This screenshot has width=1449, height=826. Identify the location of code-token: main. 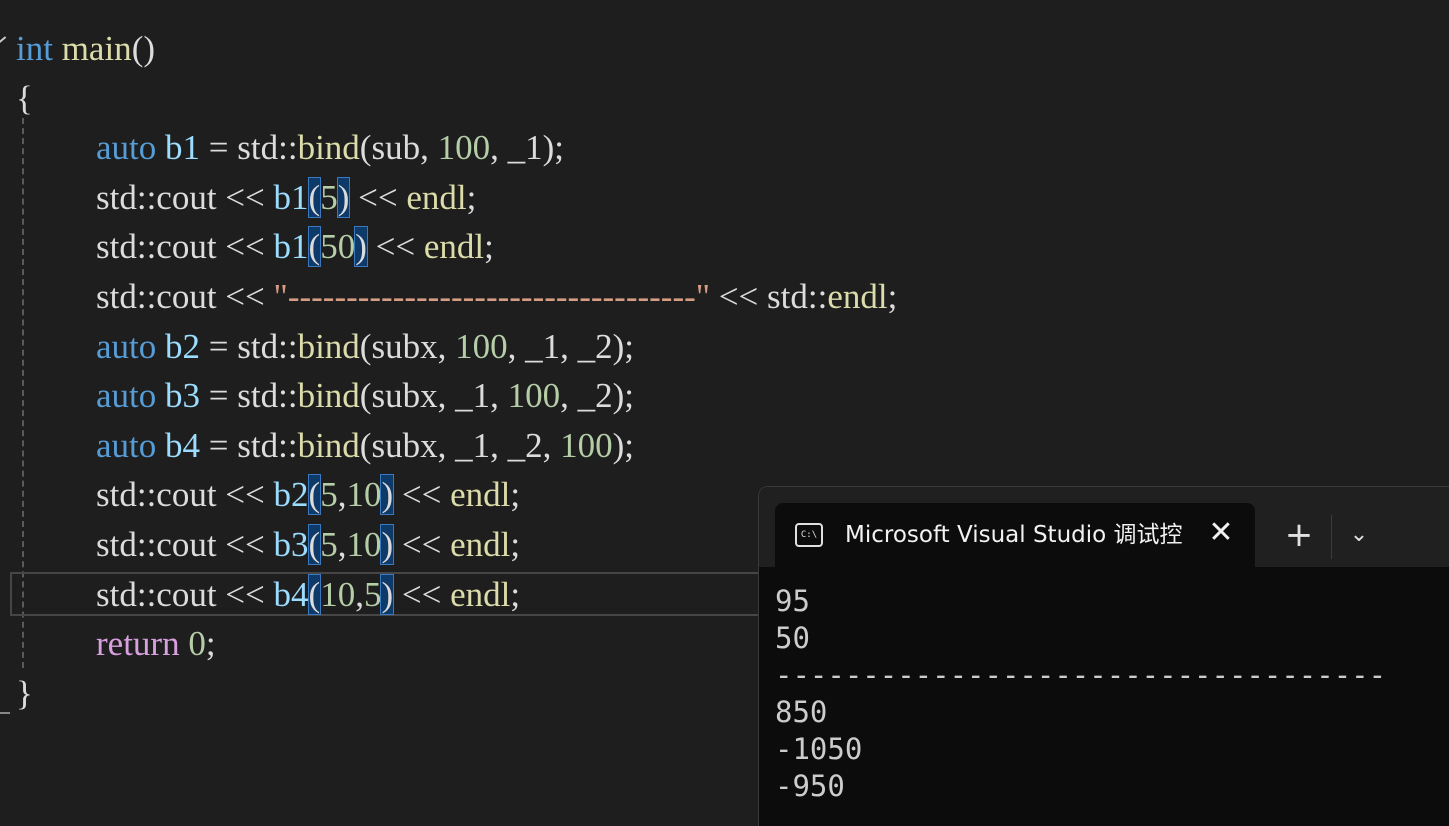
(96, 48).